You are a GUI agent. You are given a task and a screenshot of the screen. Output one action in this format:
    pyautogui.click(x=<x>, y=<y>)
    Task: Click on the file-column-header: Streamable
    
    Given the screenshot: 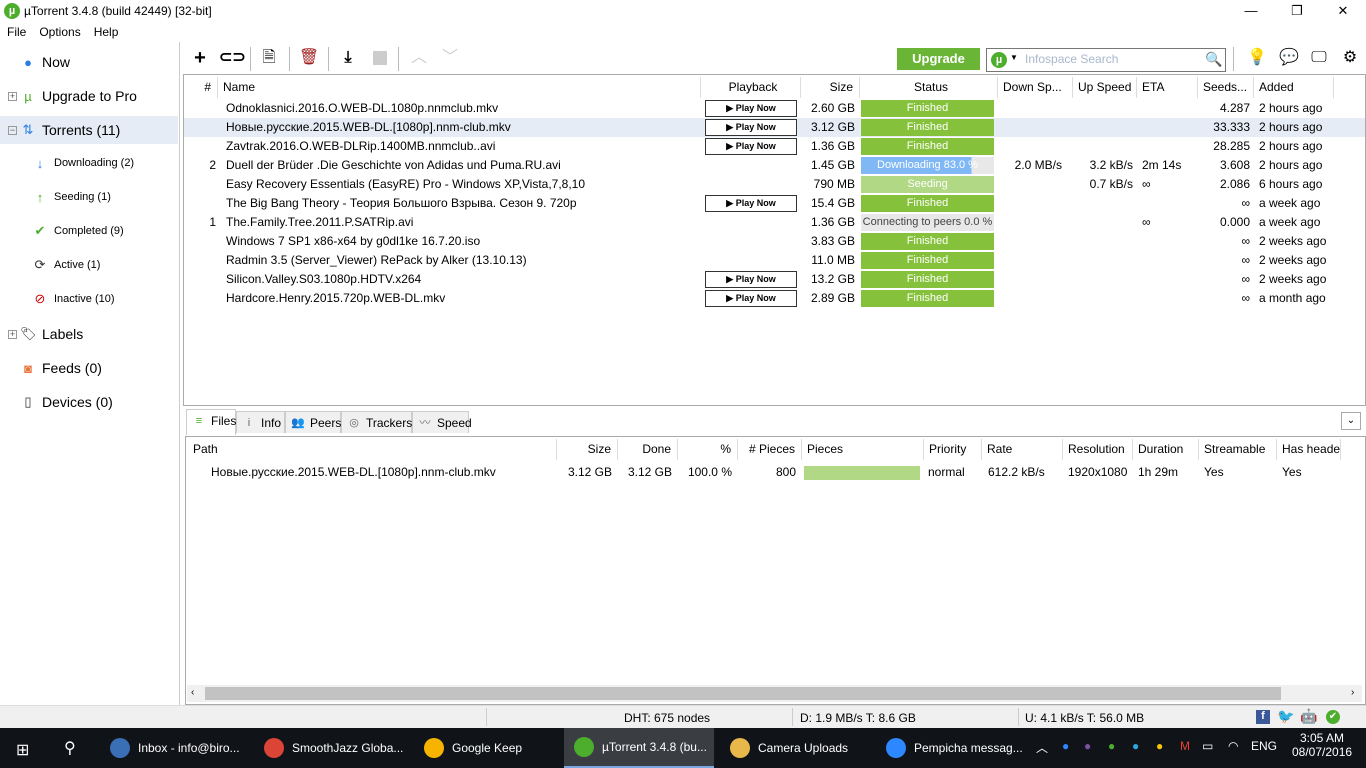 What is the action you would take?
    pyautogui.click(x=1238, y=449)
    